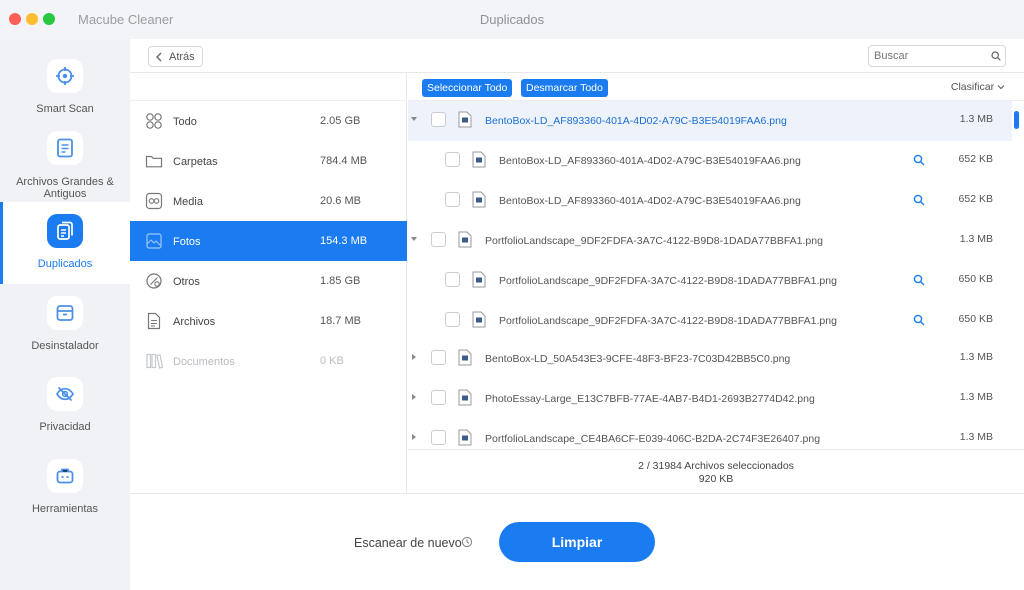 The height and width of the screenshot is (590, 1024). Describe the element at coordinates (65, 325) in the screenshot. I see `sidebar-item-uninstaller: Desinstalador` at that location.